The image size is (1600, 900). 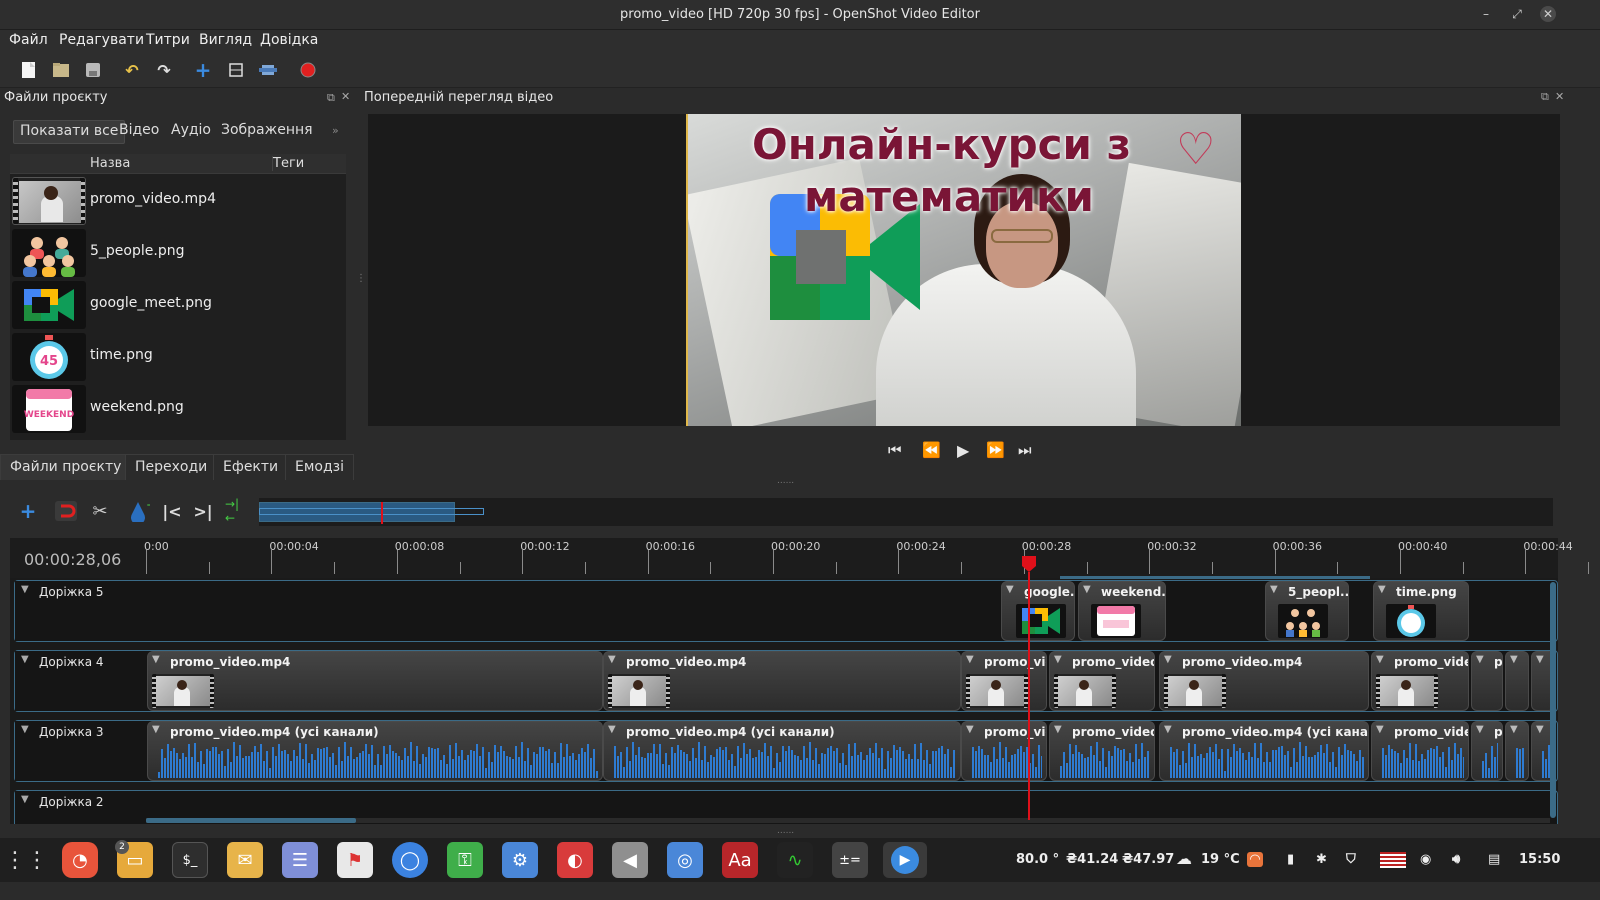 What do you see at coordinates (1517, 14) in the screenshot?
I see `maximize-button: ⤢` at bounding box center [1517, 14].